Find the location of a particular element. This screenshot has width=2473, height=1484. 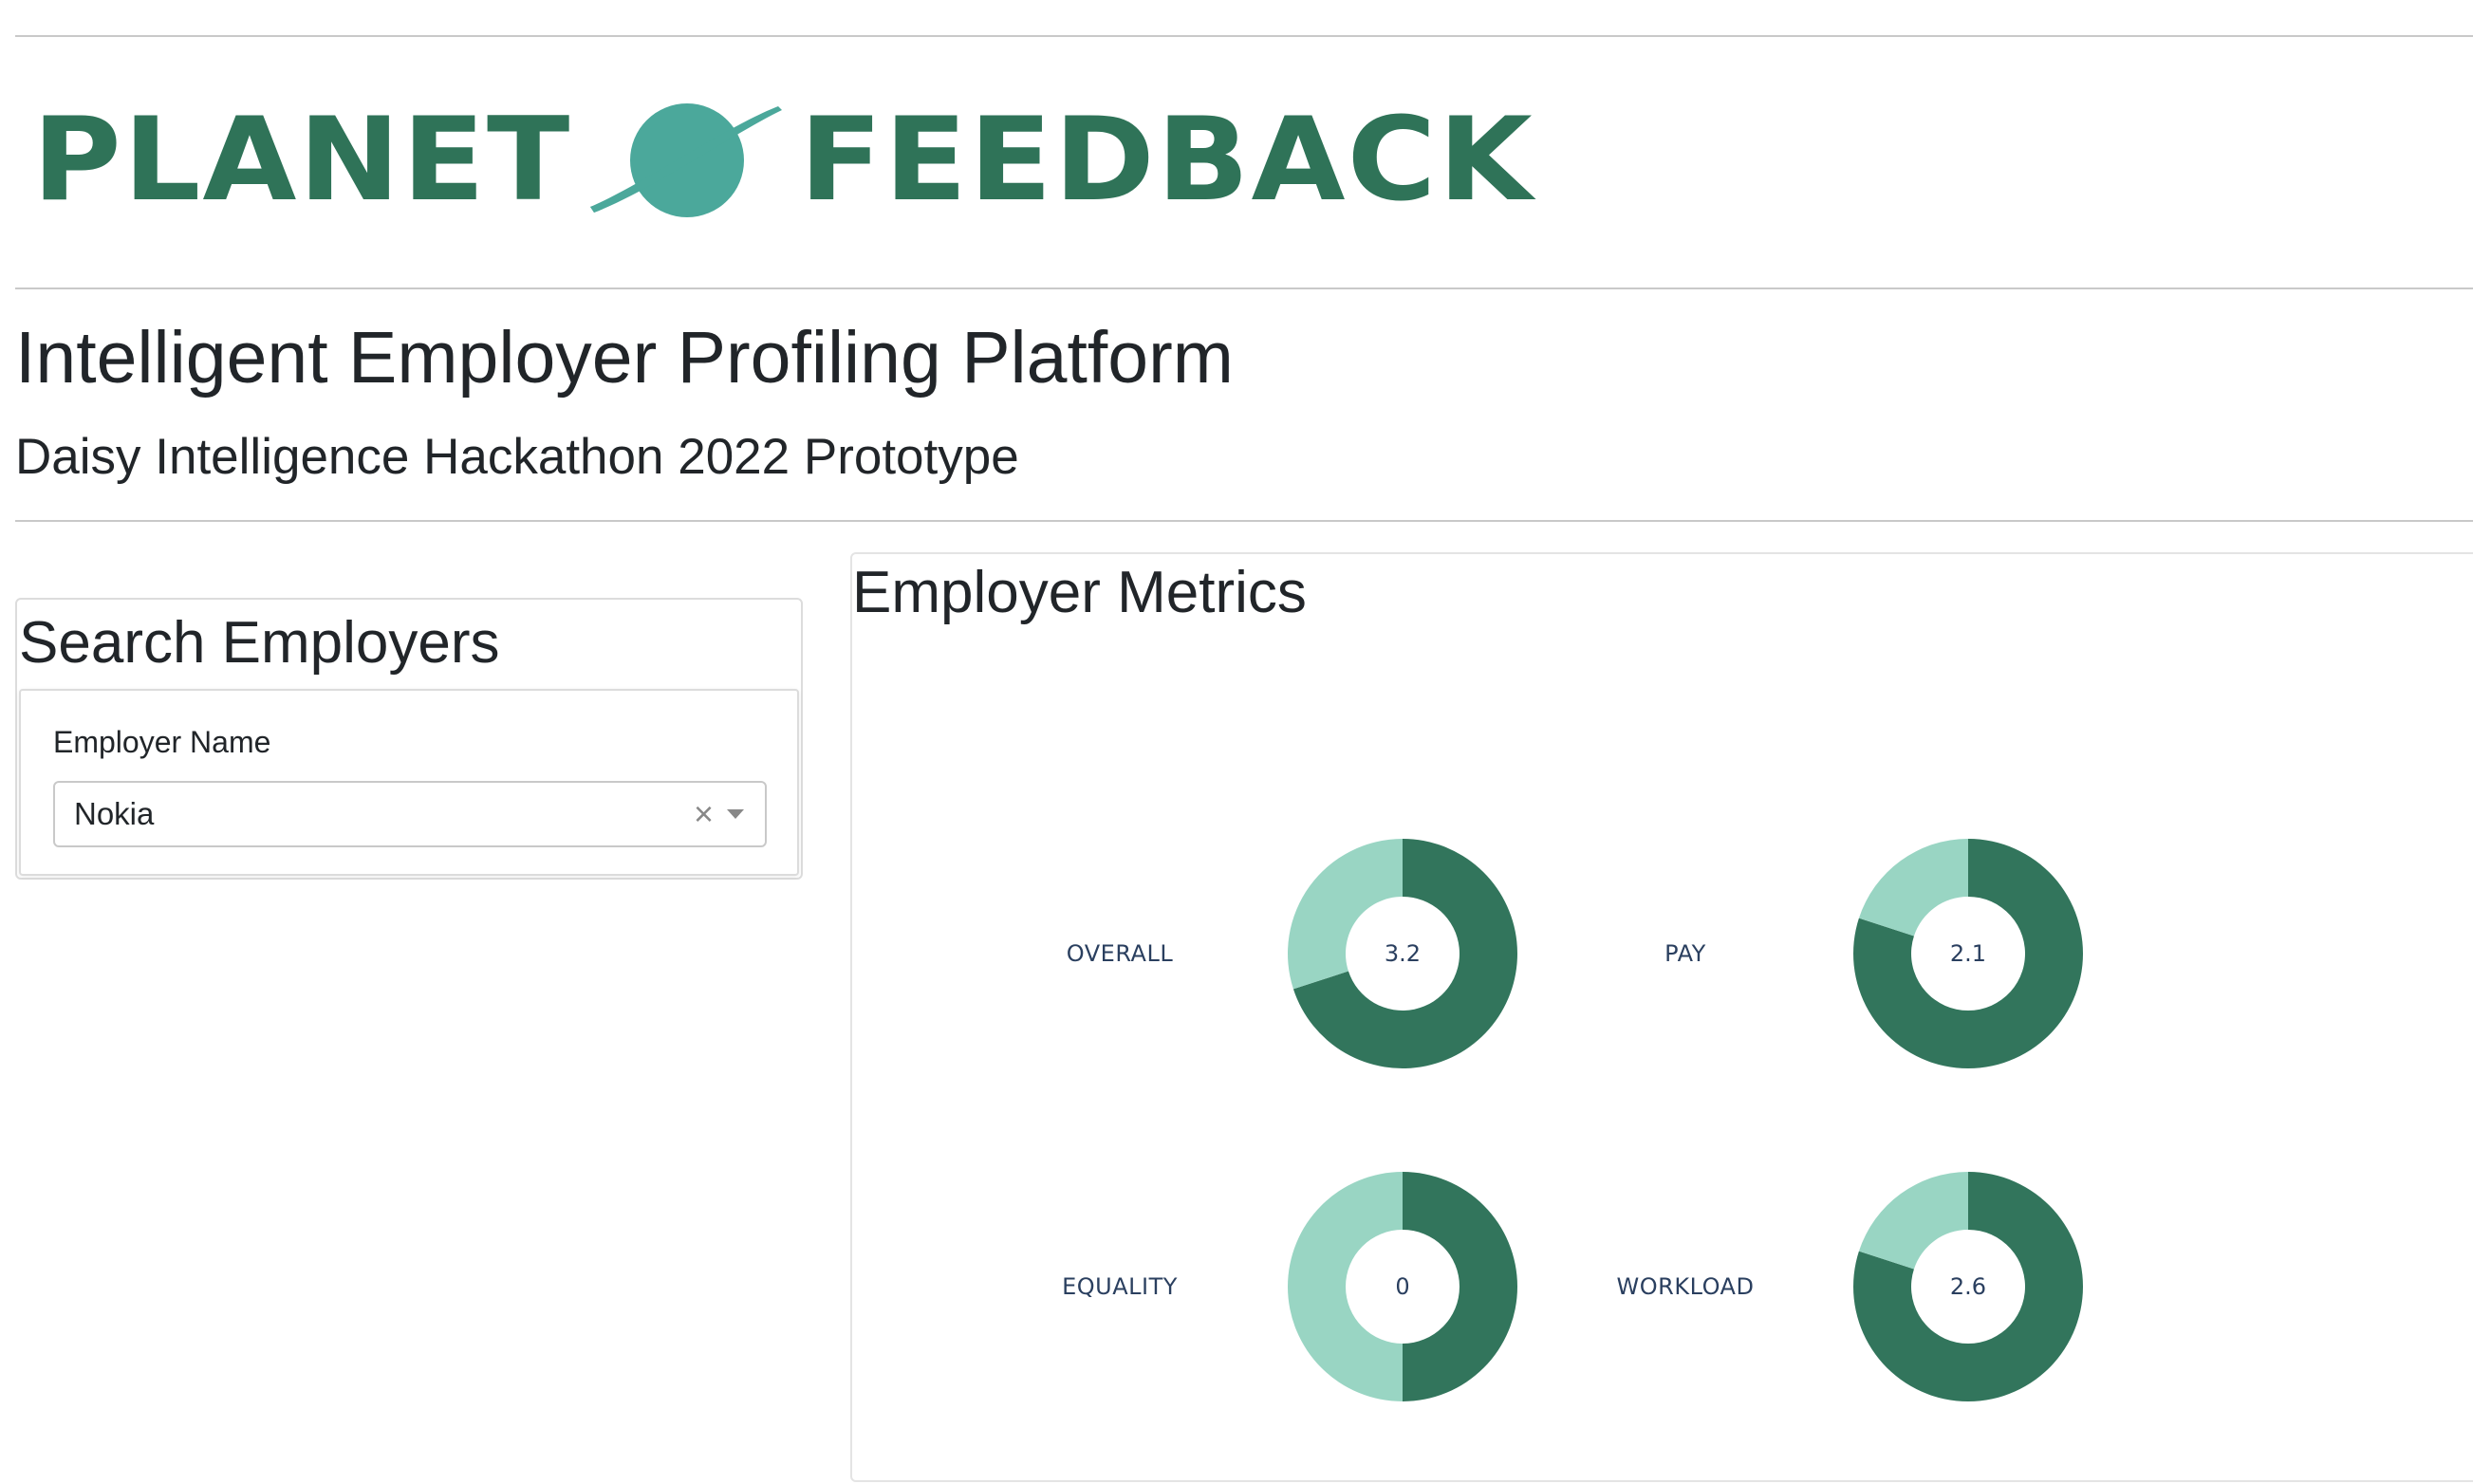

employer-selected-value: Nokia is located at coordinates (114, 814).